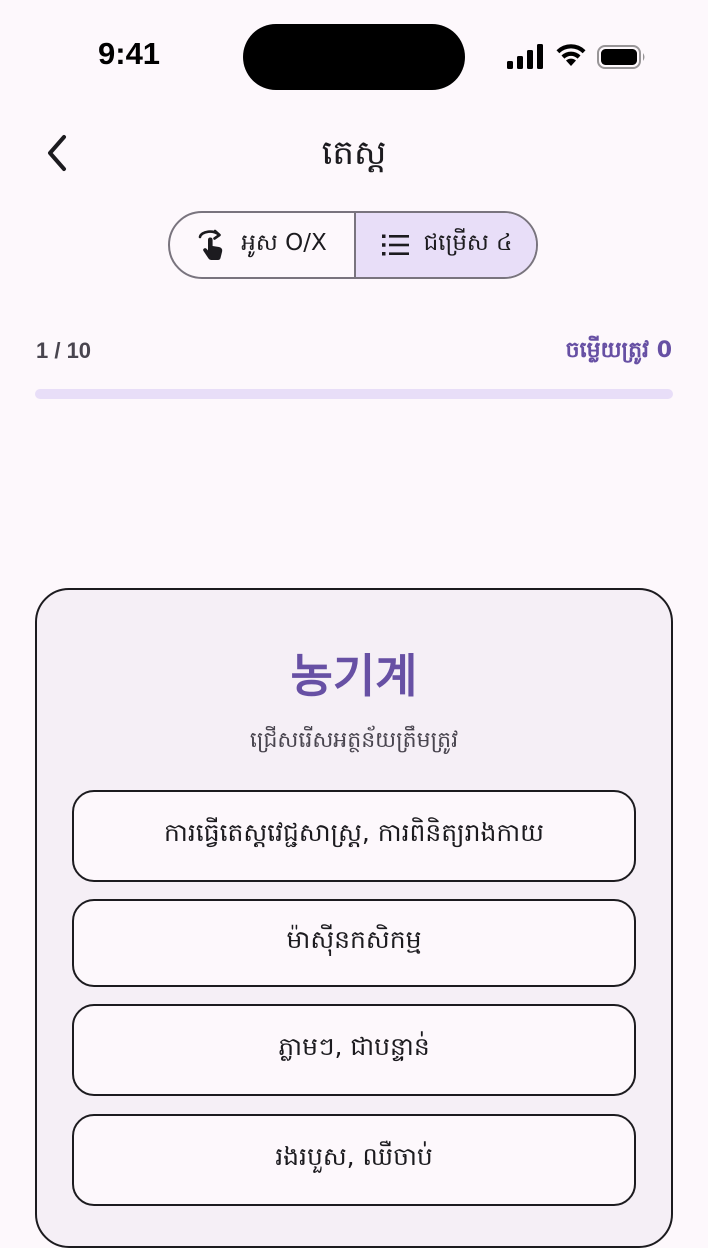  Describe the element at coordinates (354, 943) in the screenshot. I see `answer-option-2: ម៉ាស៊ីនកសិកម្ម` at that location.